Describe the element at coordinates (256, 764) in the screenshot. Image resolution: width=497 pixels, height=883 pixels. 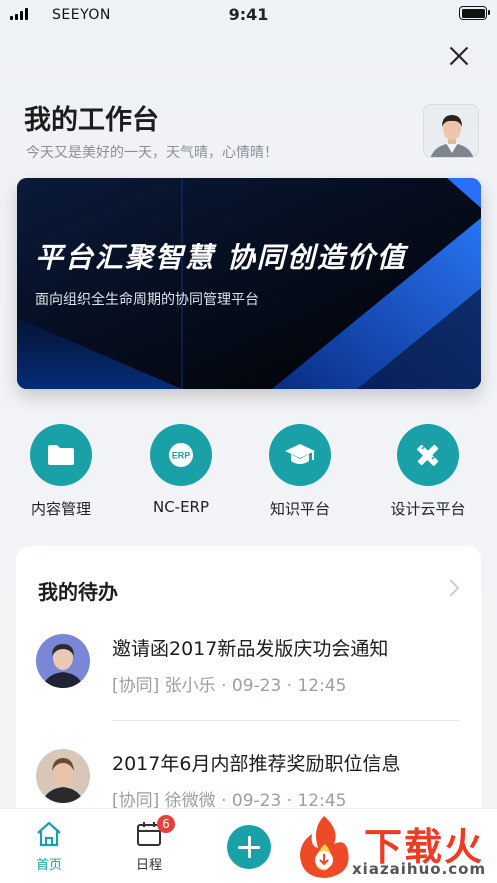
I see `todo-item-title: 2017年6月内部推荐奖励职位信息` at that location.